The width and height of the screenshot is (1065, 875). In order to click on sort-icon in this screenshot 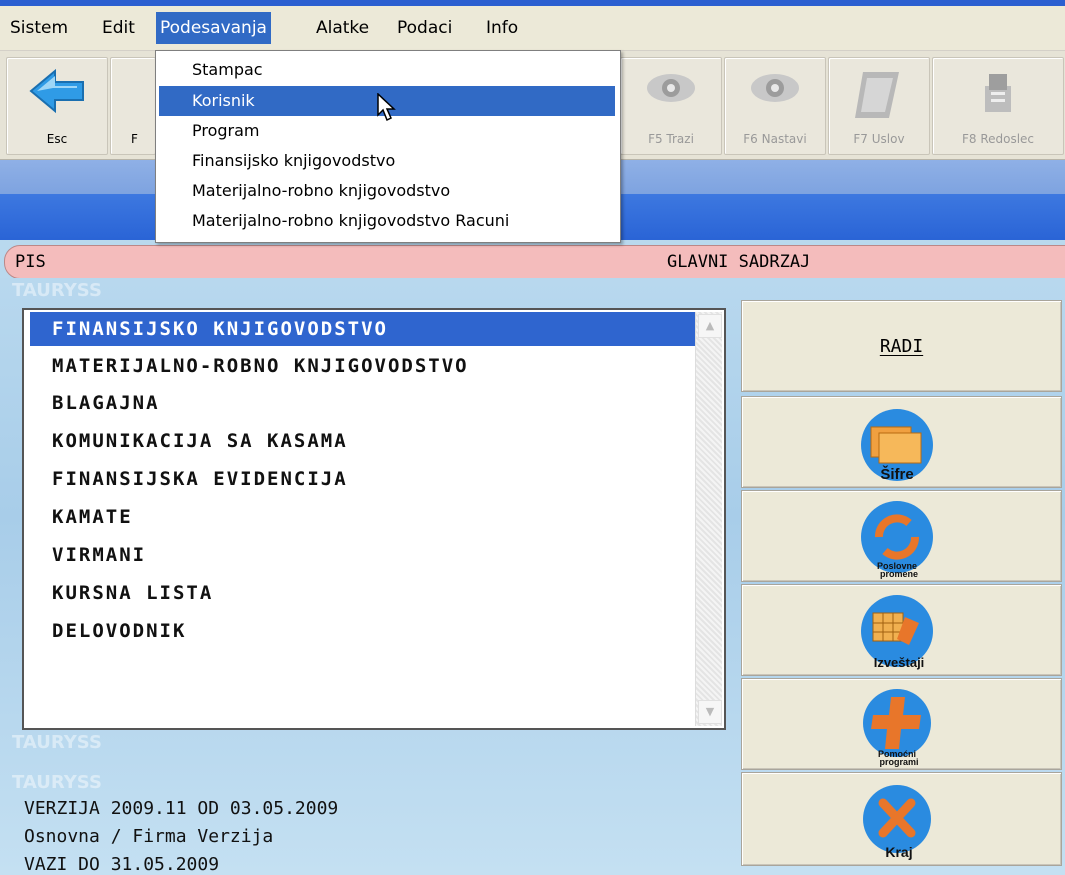, I will do `click(998, 95)`.